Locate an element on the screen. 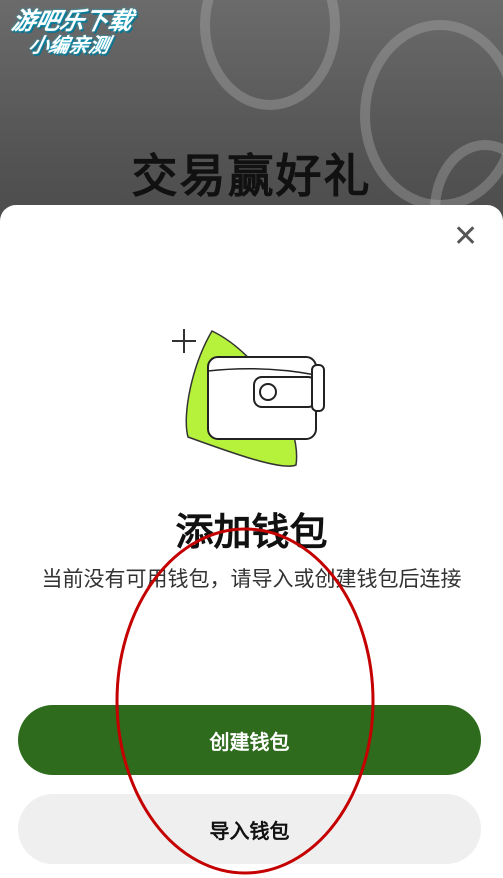  sheet-title: 添加钱包 is located at coordinates (251, 532).